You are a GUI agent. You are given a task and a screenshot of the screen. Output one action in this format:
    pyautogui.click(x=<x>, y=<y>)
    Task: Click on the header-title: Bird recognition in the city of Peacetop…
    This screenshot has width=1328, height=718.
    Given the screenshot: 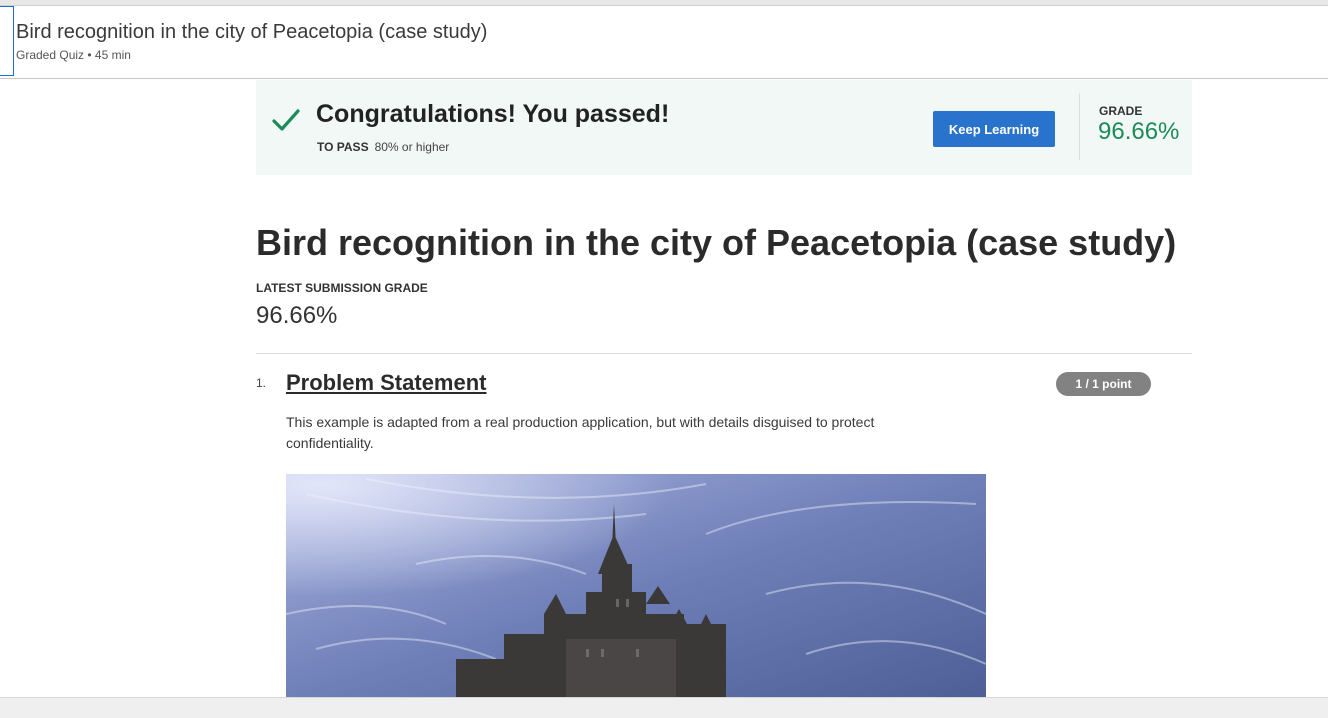 What is the action you would take?
    pyautogui.click(x=252, y=32)
    